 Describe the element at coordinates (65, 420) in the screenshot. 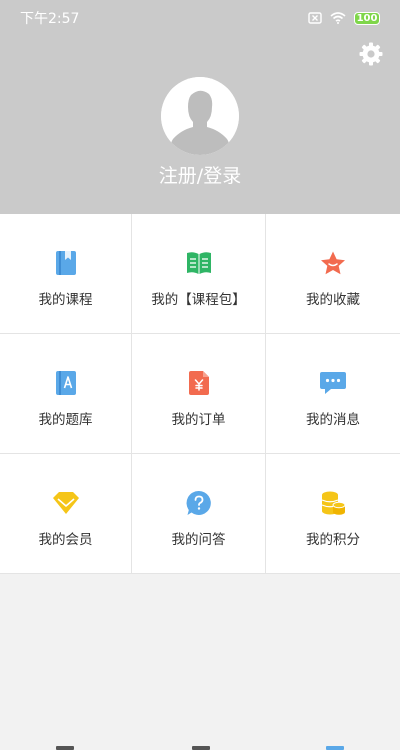

I see `menu-item-label: 我的题库` at that location.